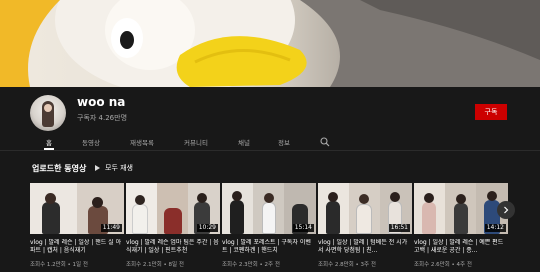  Describe the element at coordinates (284, 143) in the screenshot. I see `tab-about: 정보` at that location.